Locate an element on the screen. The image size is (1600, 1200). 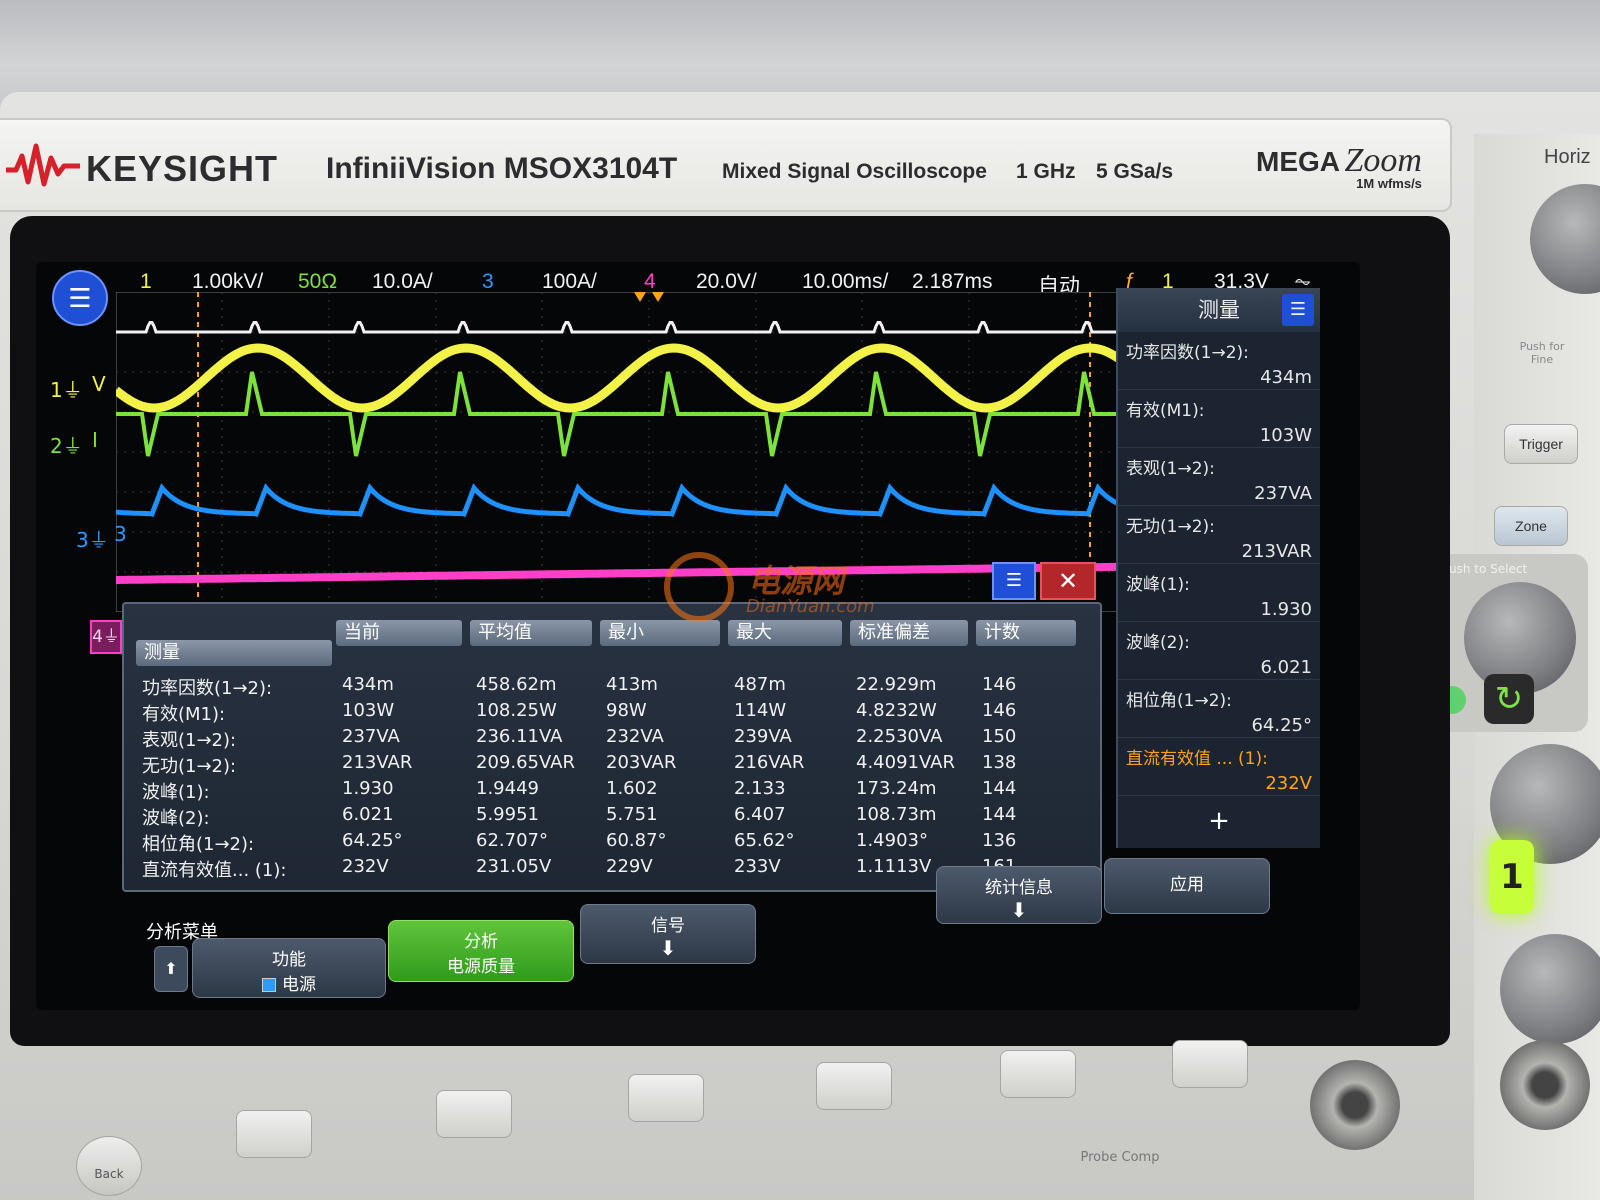
statistics-cell: 64.25° is located at coordinates (372, 840).